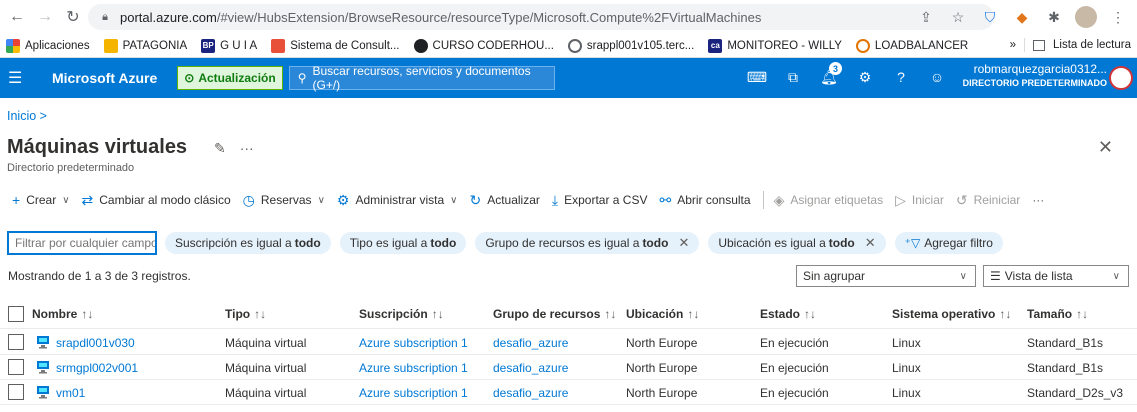 The height and width of the screenshot is (412, 1137). I want to click on metamask-icon: ◆, so click(1022, 17).